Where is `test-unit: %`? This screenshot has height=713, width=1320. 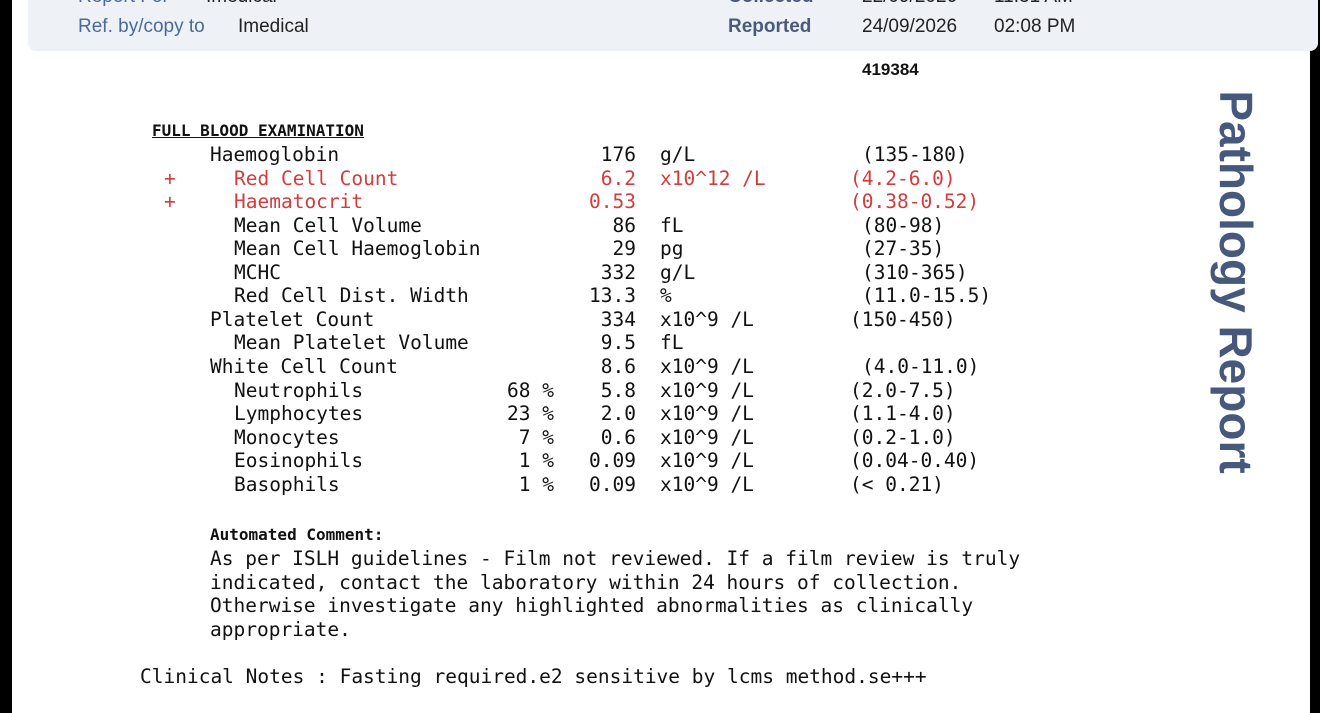
test-unit: % is located at coordinates (666, 296).